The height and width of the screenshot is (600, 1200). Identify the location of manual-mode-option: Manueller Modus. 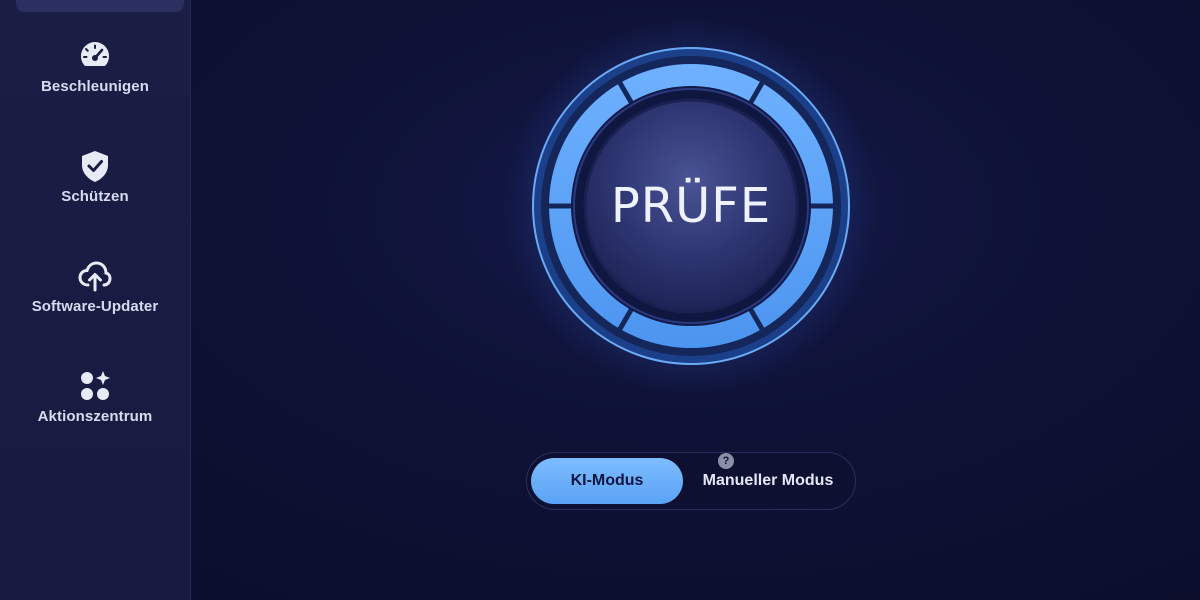
(768, 481).